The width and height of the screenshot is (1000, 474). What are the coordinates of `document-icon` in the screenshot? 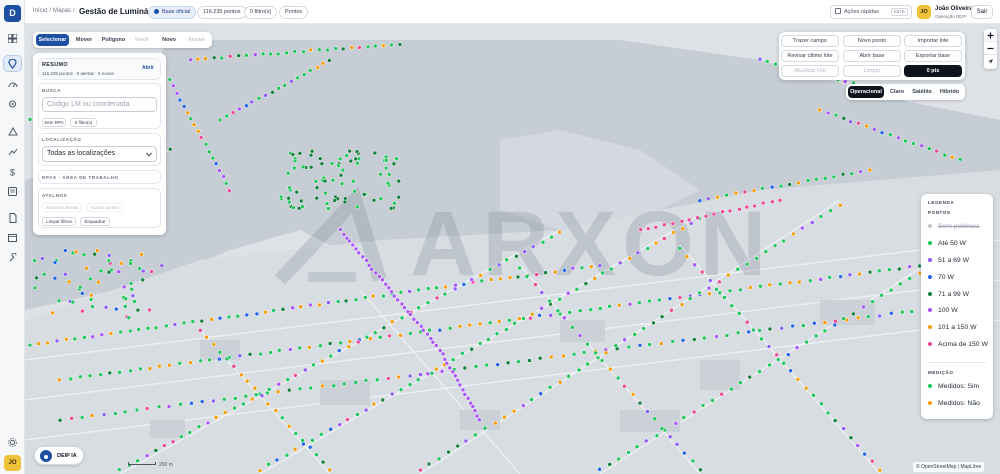 It's located at (12, 217).